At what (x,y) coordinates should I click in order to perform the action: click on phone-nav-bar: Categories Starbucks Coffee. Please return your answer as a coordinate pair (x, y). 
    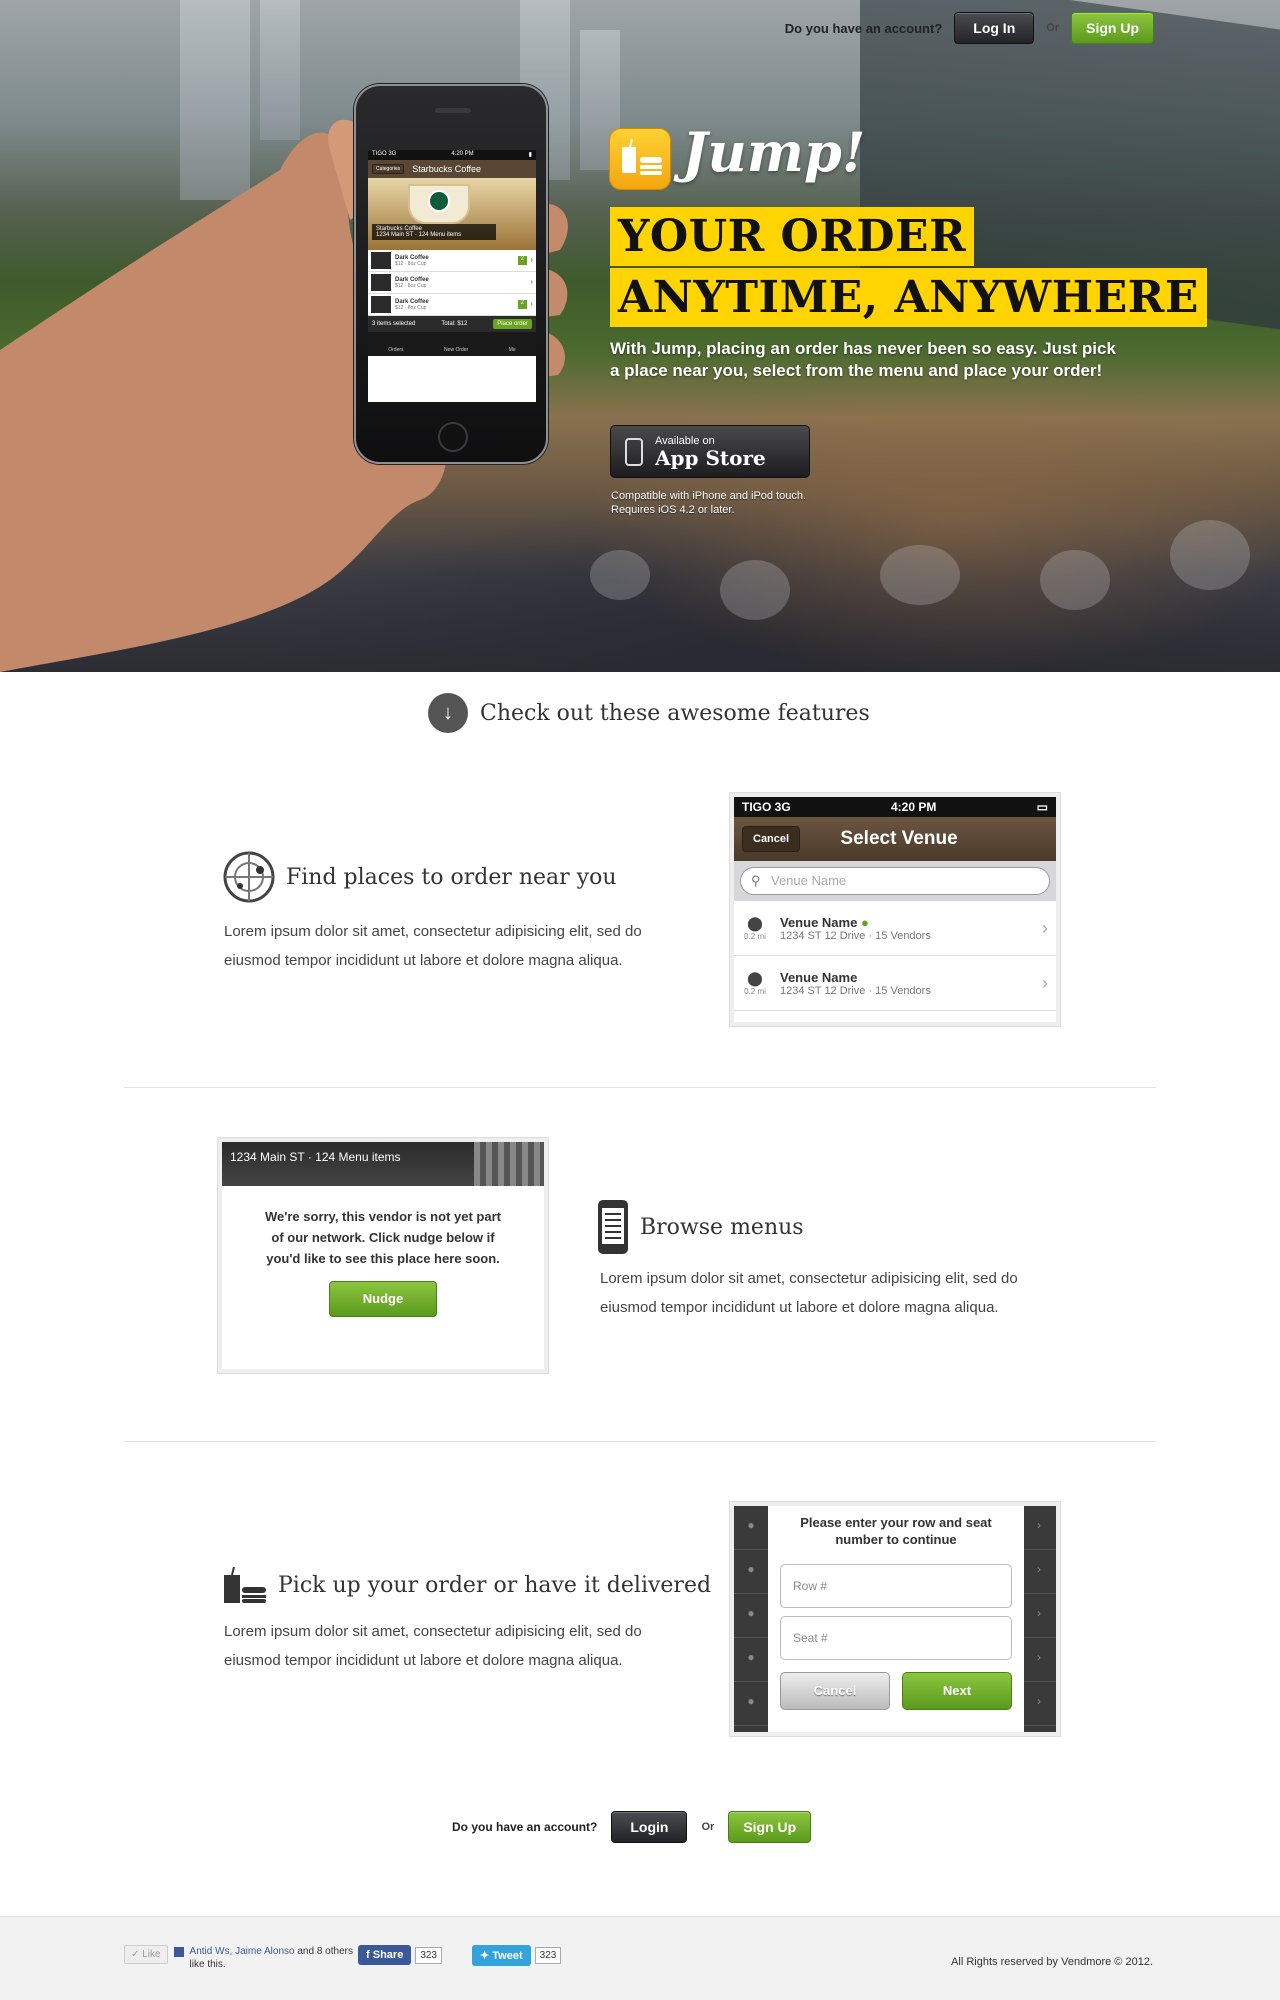
    Looking at the image, I should click on (452, 169).